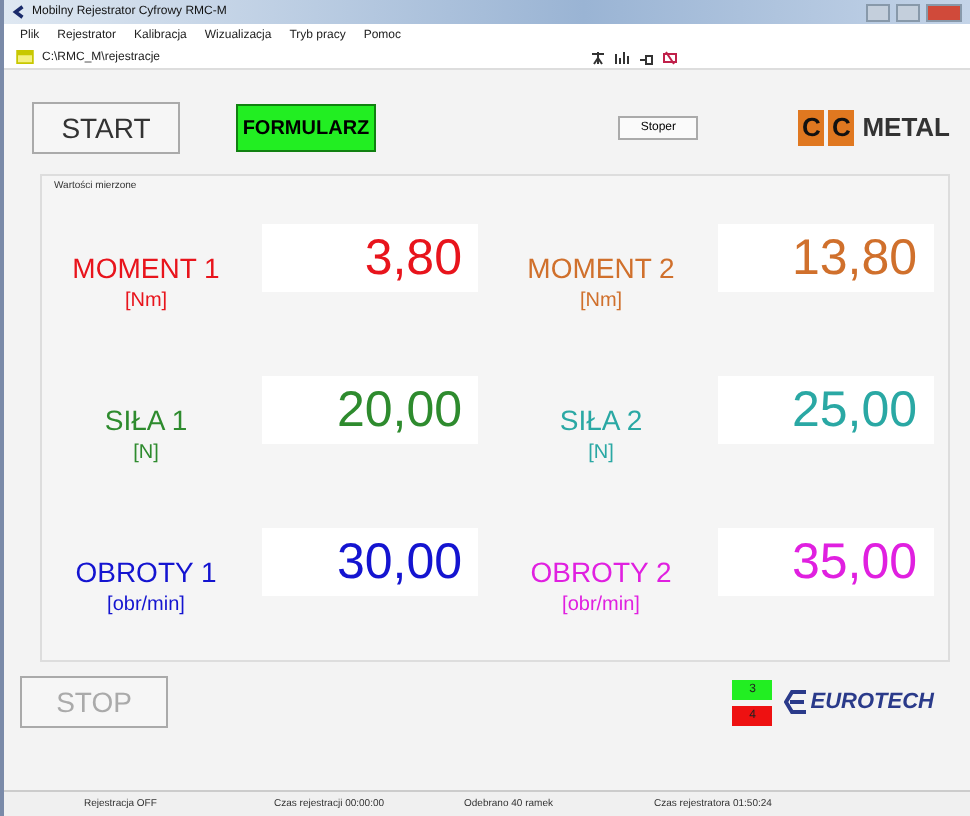  What do you see at coordinates (601, 572) in the screenshot?
I see `channel-name: OBROTY 2` at bounding box center [601, 572].